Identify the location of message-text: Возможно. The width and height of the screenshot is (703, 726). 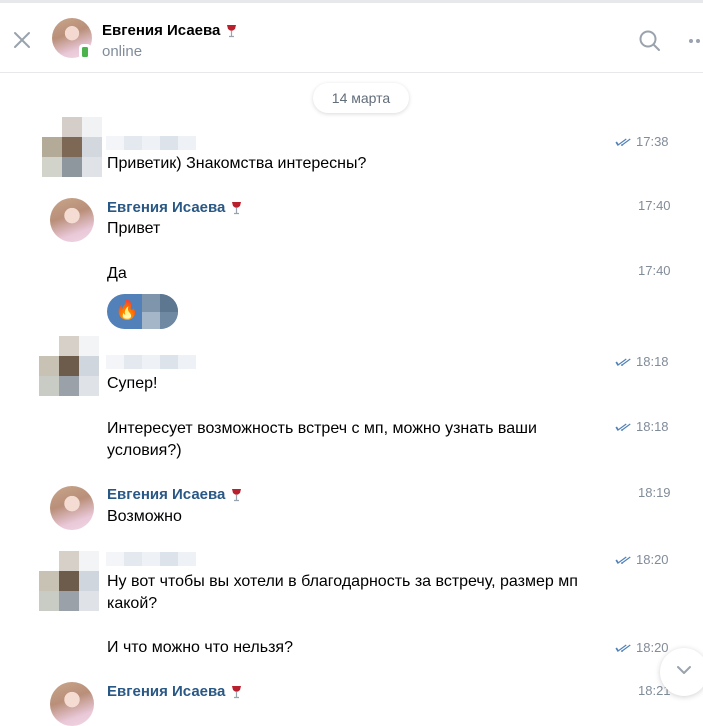
(144, 516).